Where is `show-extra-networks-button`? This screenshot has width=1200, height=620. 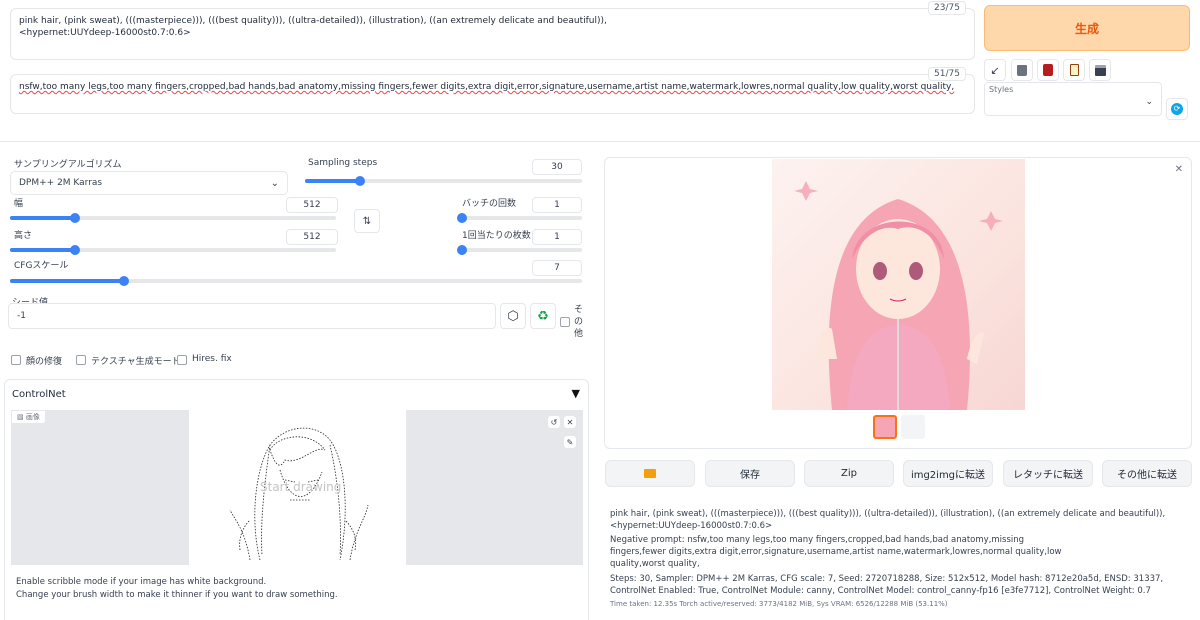 show-extra-networks-button is located at coordinates (1048, 70).